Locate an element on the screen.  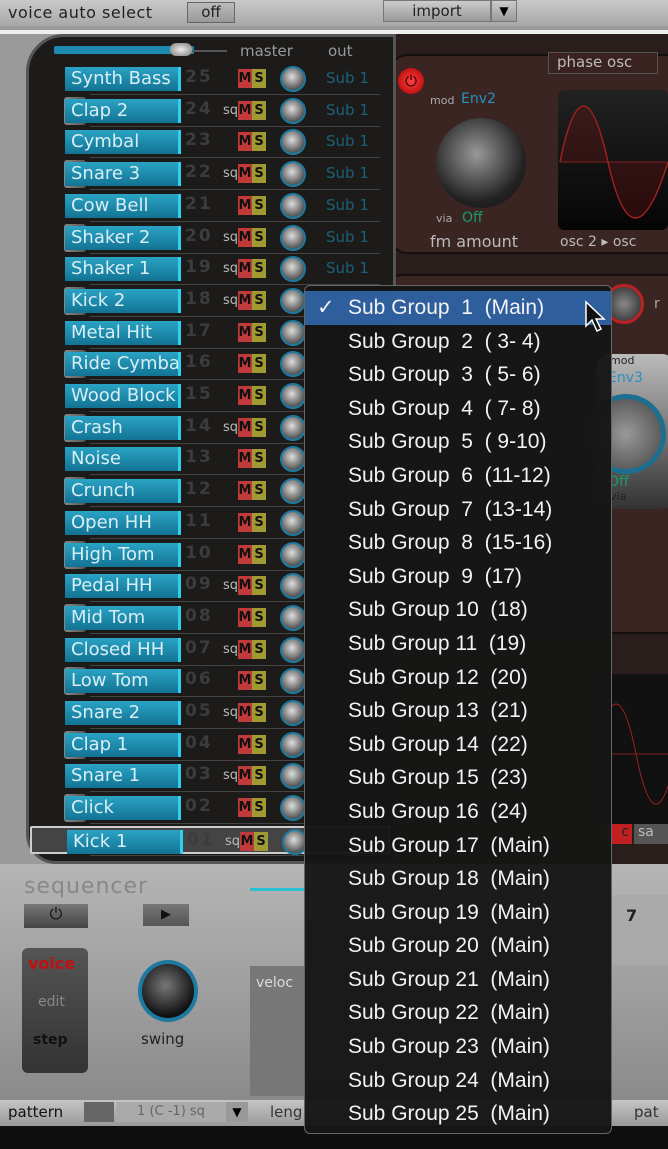
fm-amount-knob is located at coordinates (481, 163).